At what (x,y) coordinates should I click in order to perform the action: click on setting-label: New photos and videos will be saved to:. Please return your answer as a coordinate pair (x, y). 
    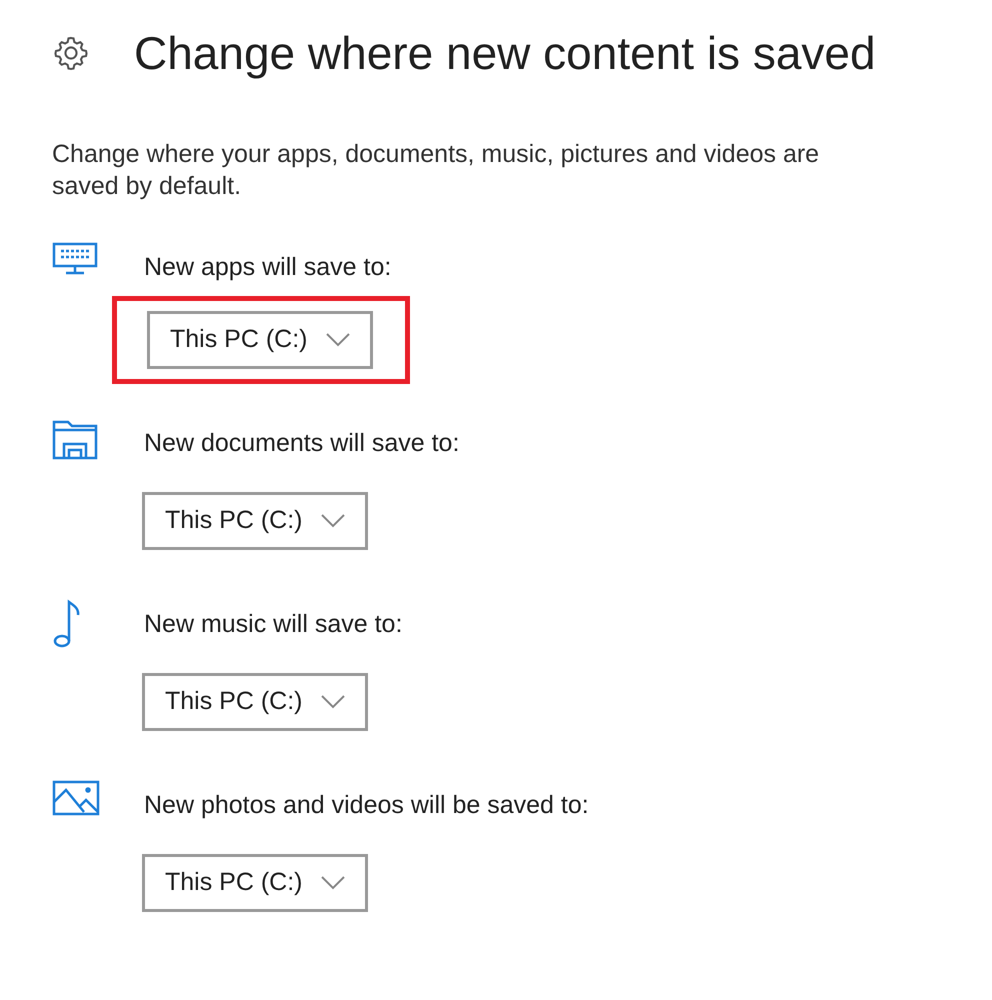
    Looking at the image, I should click on (366, 805).